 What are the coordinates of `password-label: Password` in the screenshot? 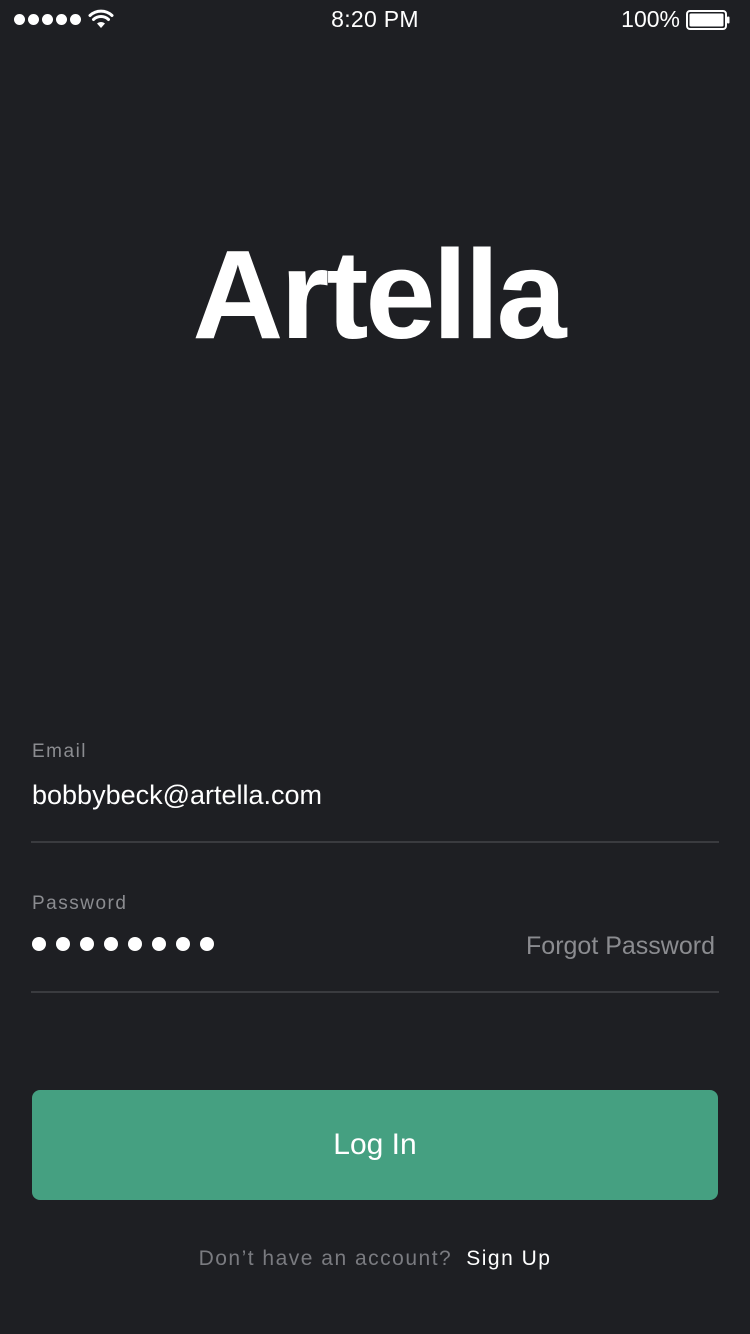 It's located at (80, 903).